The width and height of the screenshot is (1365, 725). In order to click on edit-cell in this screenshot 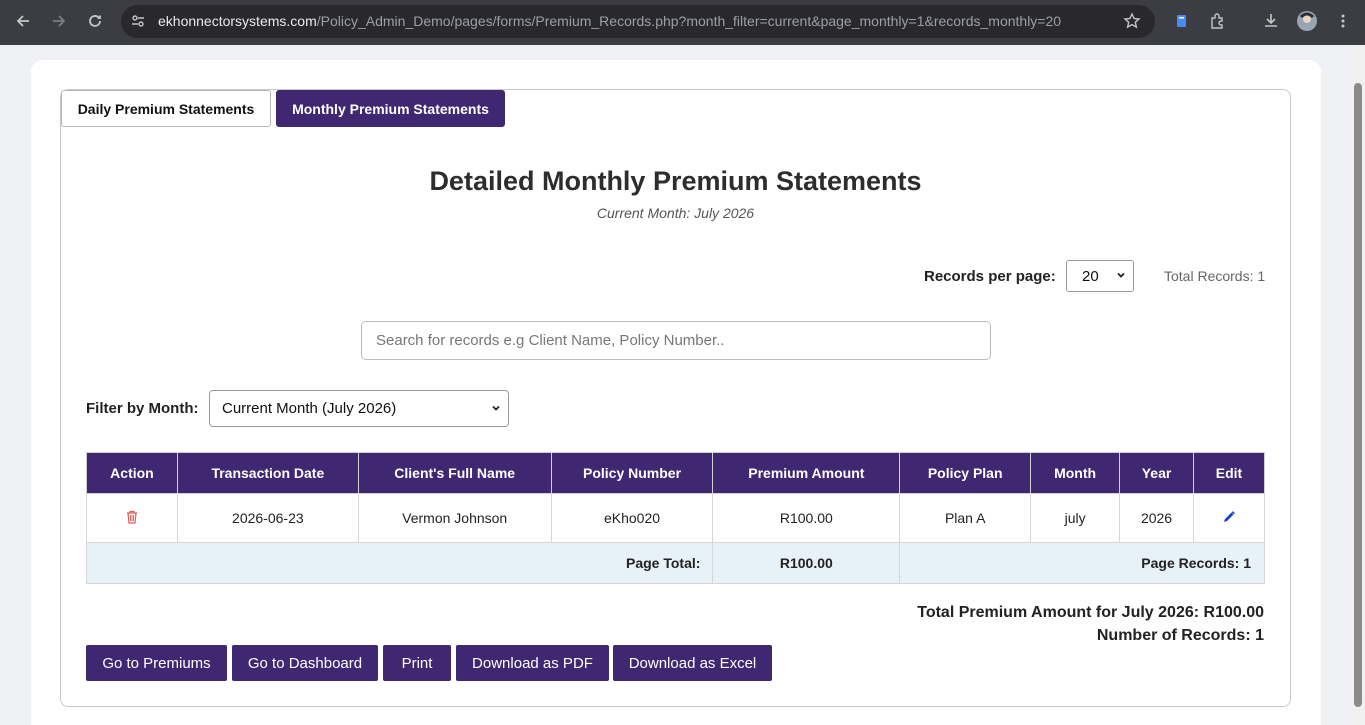, I will do `click(1229, 518)`.